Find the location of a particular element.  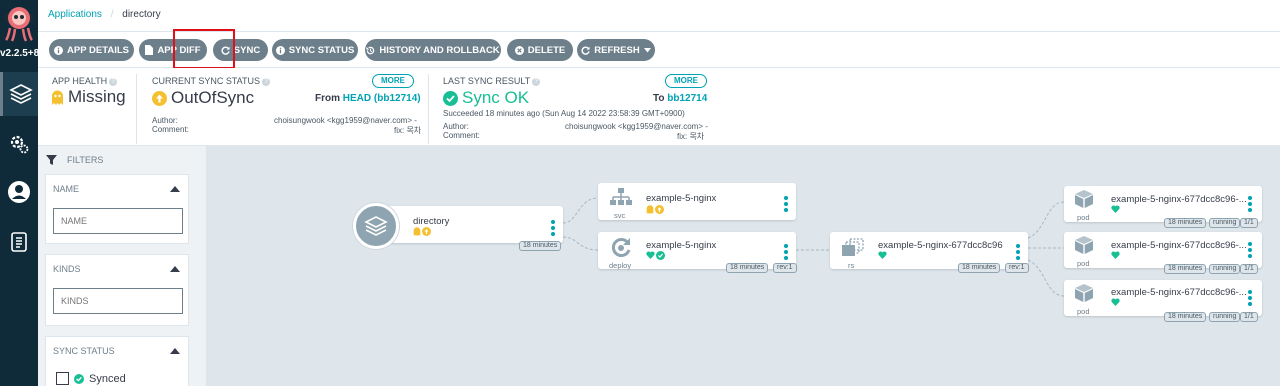

filters-panel: FILTERS NAME KINDS SYNC STATUS Synced is located at coordinates (122, 266).